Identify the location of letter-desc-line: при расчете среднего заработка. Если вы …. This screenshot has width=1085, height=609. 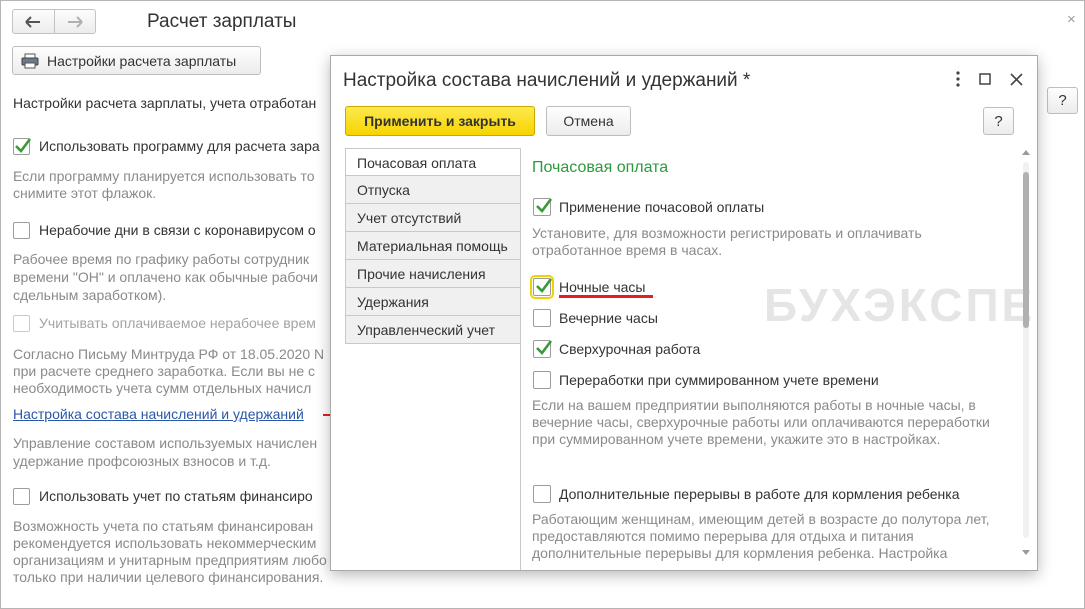
(164, 371).